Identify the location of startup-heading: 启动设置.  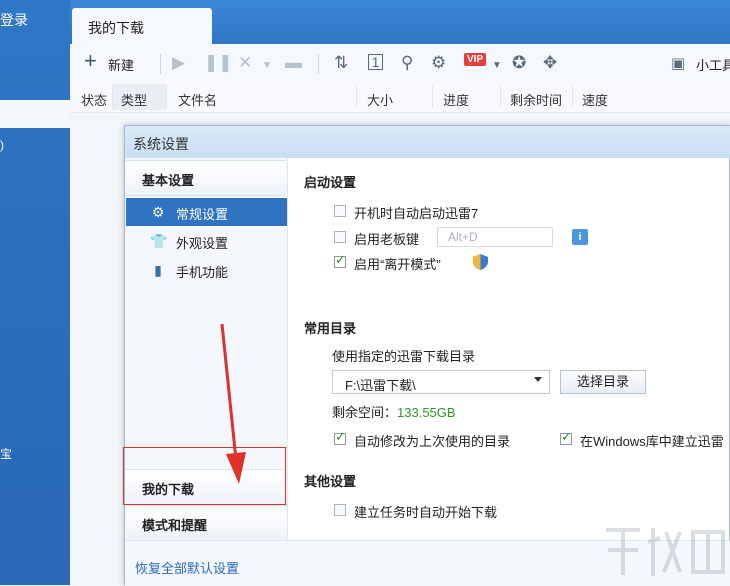
(330, 182).